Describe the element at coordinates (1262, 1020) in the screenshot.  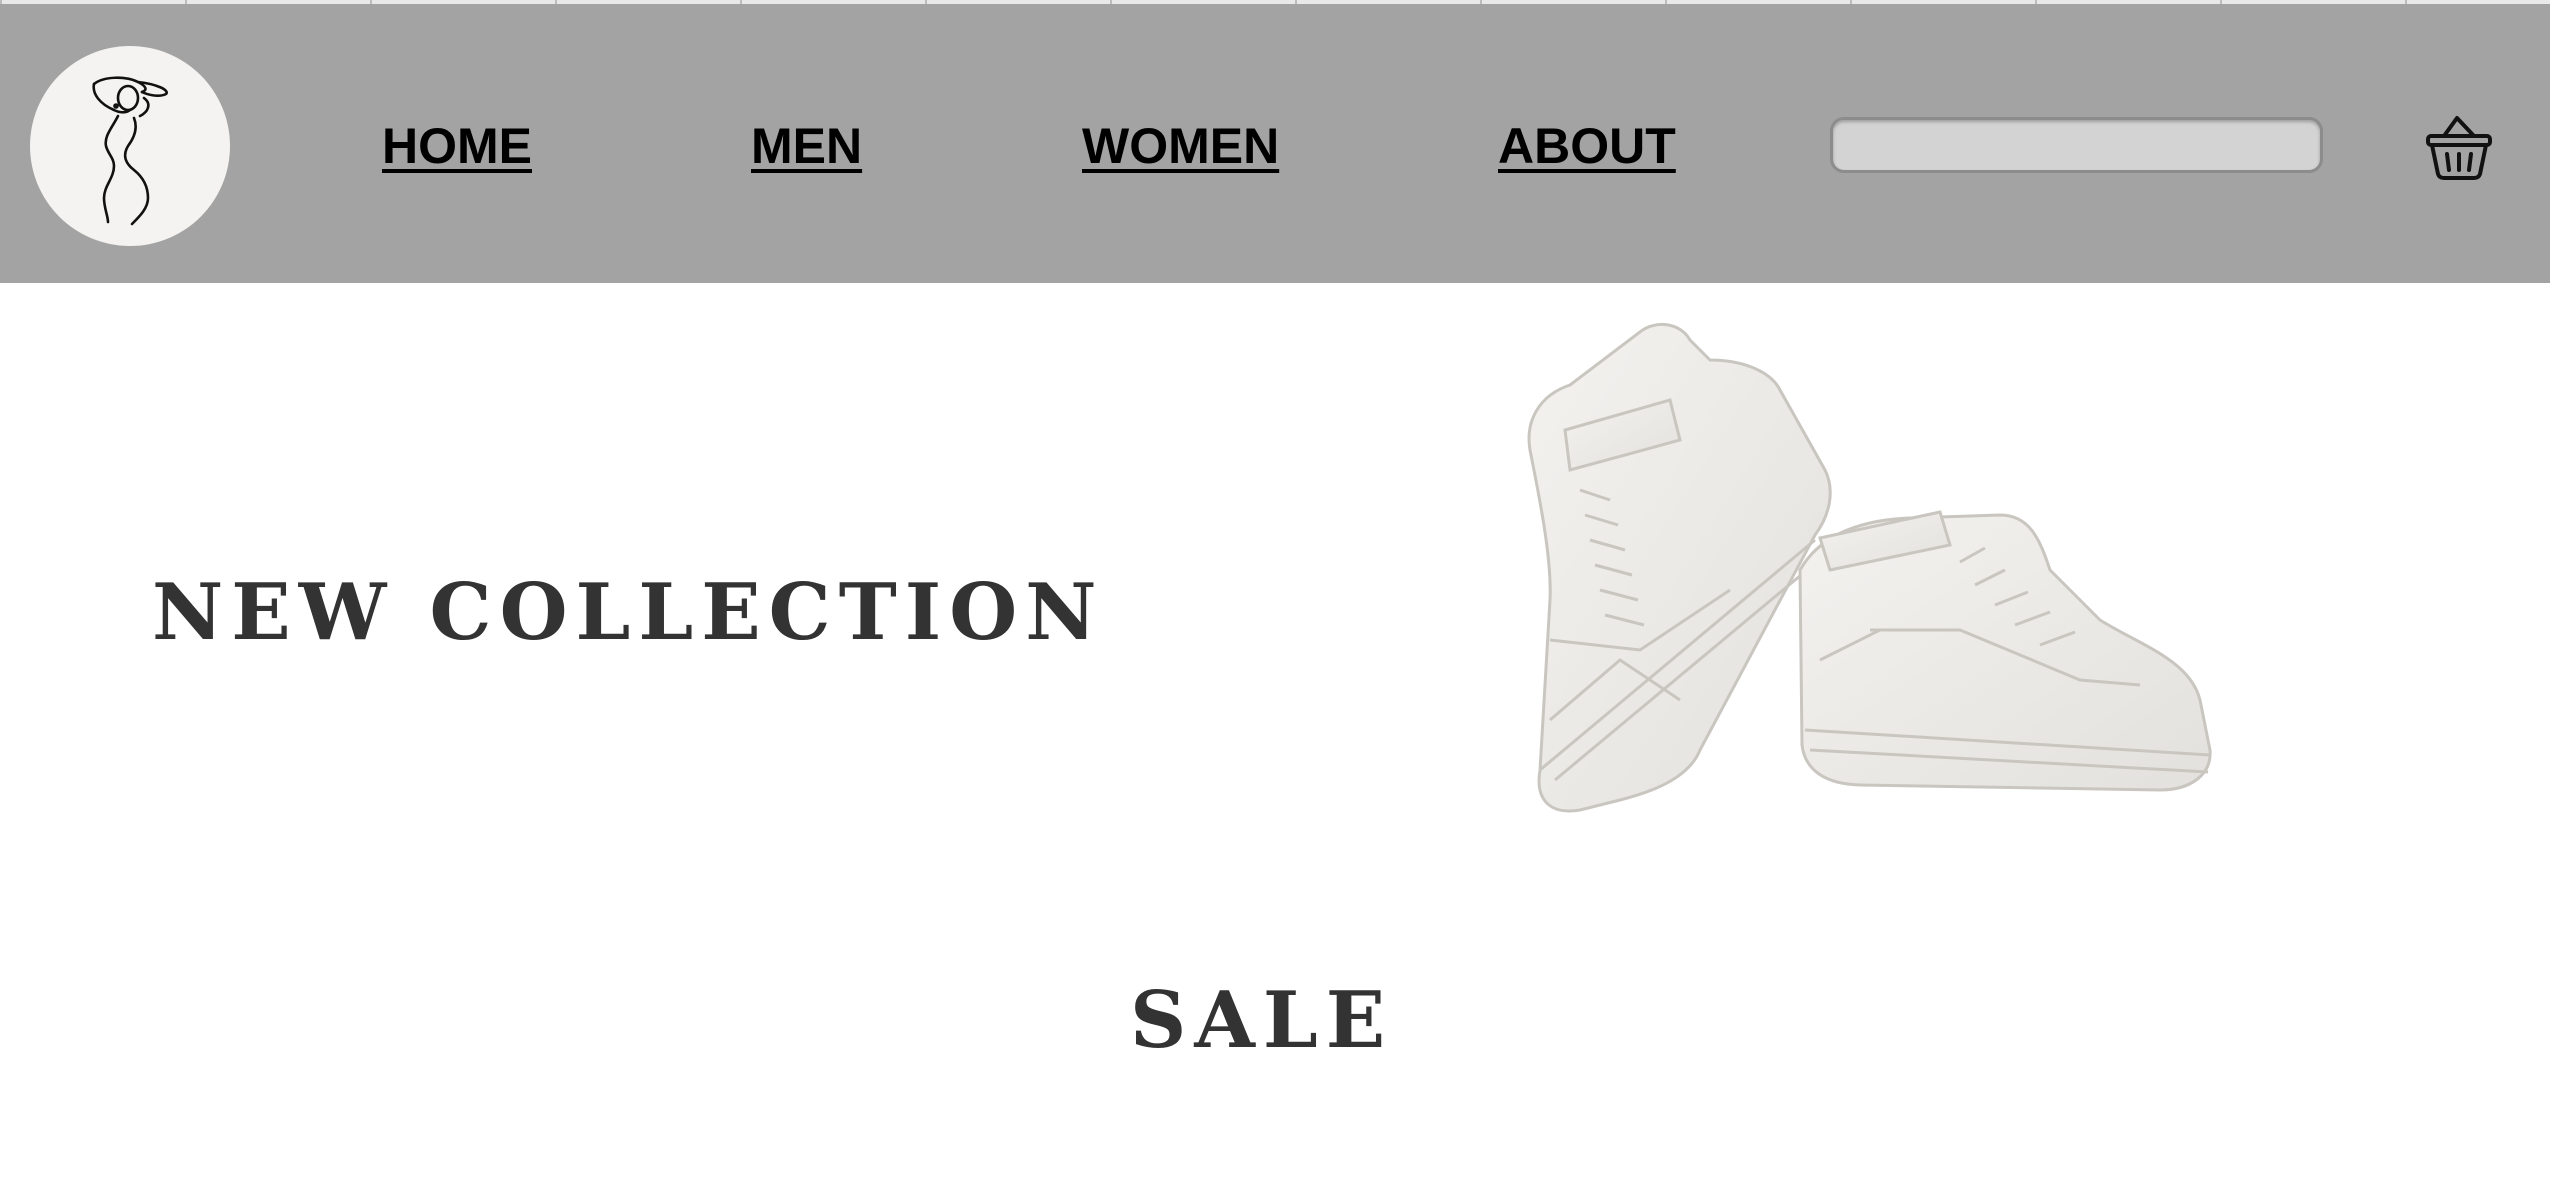
I see `sale-title: SALE` at that location.